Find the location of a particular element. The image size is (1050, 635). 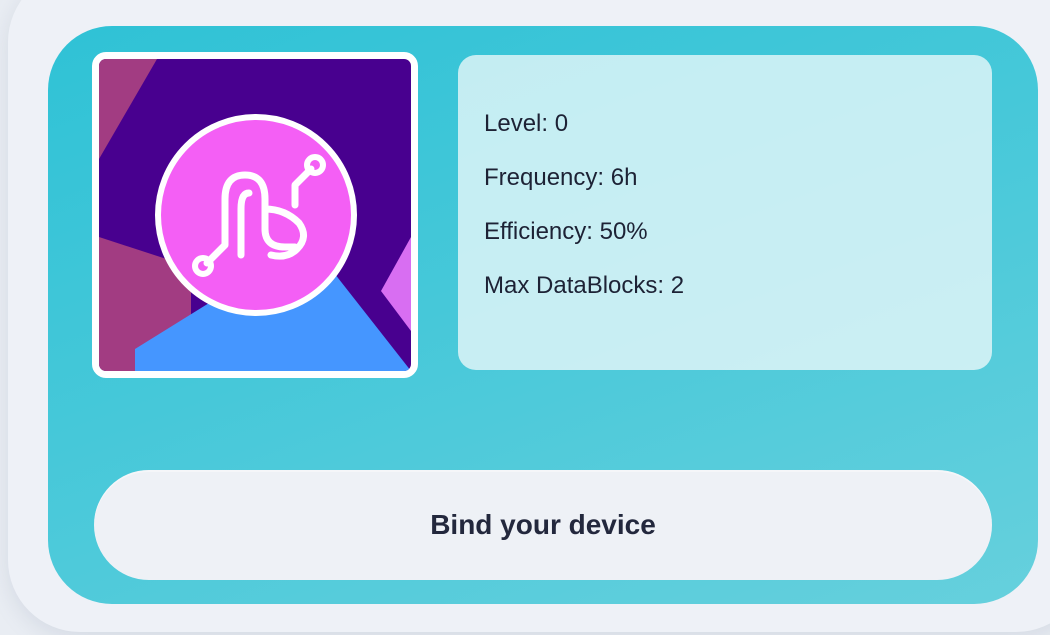

bind-device-button: Bind your device is located at coordinates (543, 525).